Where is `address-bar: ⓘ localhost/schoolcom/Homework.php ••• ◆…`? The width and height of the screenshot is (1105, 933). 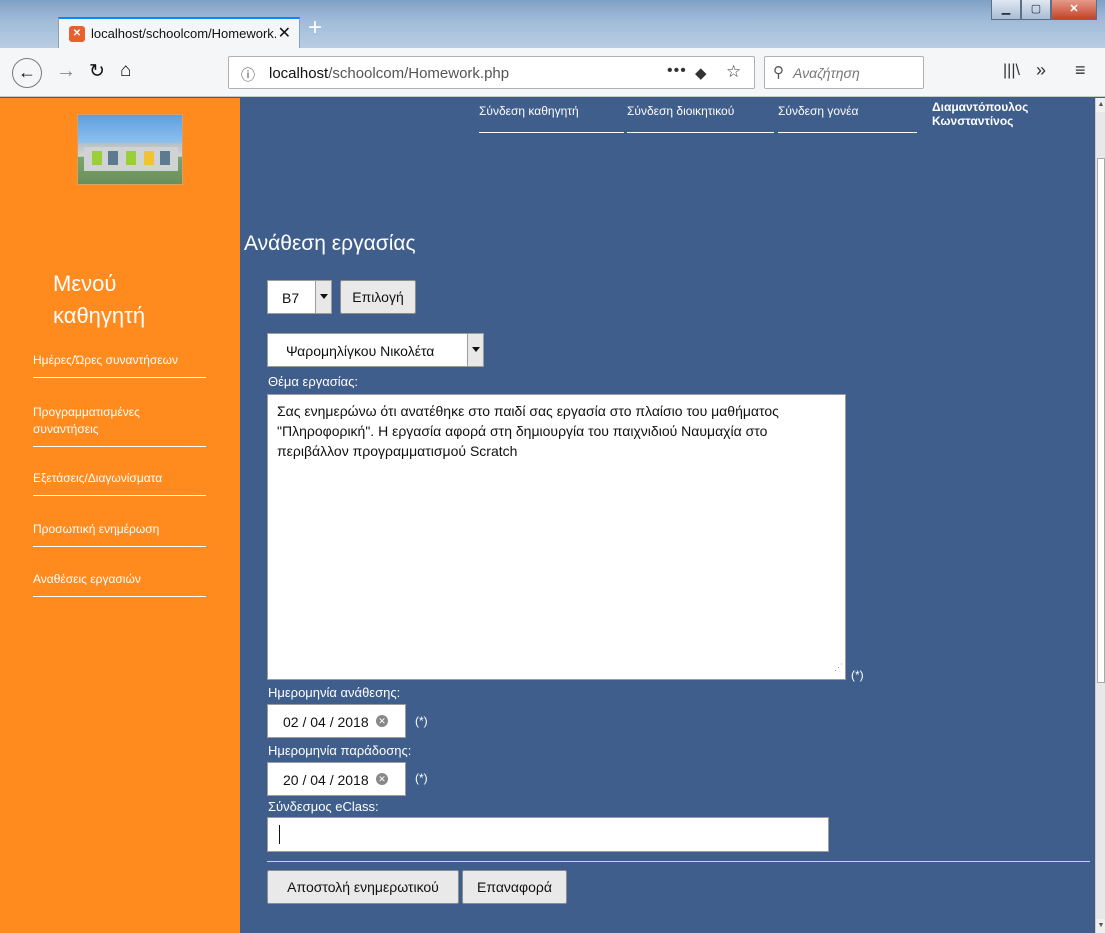
address-bar: ⓘ localhost/schoolcom/Homework.php ••• ◆… is located at coordinates (491, 72).